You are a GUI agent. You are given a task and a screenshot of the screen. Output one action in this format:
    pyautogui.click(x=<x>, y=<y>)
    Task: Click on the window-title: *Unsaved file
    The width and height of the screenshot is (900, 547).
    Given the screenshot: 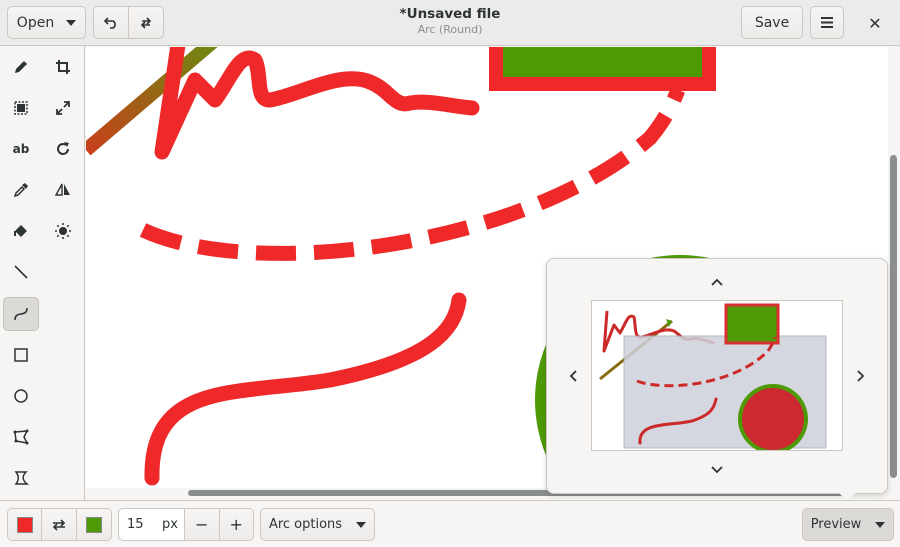 What is the action you would take?
    pyautogui.click(x=450, y=14)
    